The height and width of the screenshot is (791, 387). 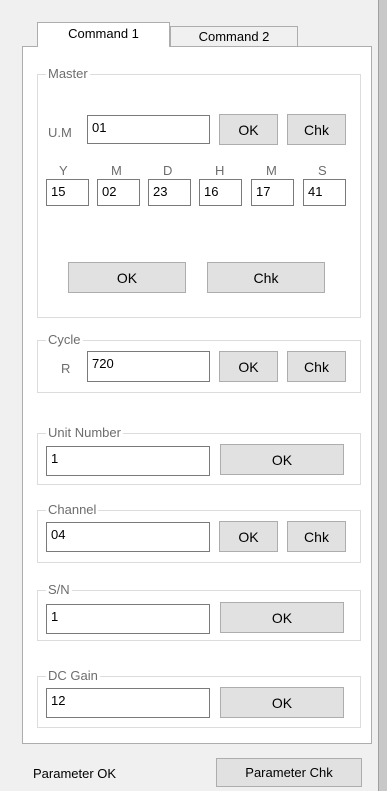 What do you see at coordinates (127, 277) in the screenshot?
I see `date-ok-button: OK` at bounding box center [127, 277].